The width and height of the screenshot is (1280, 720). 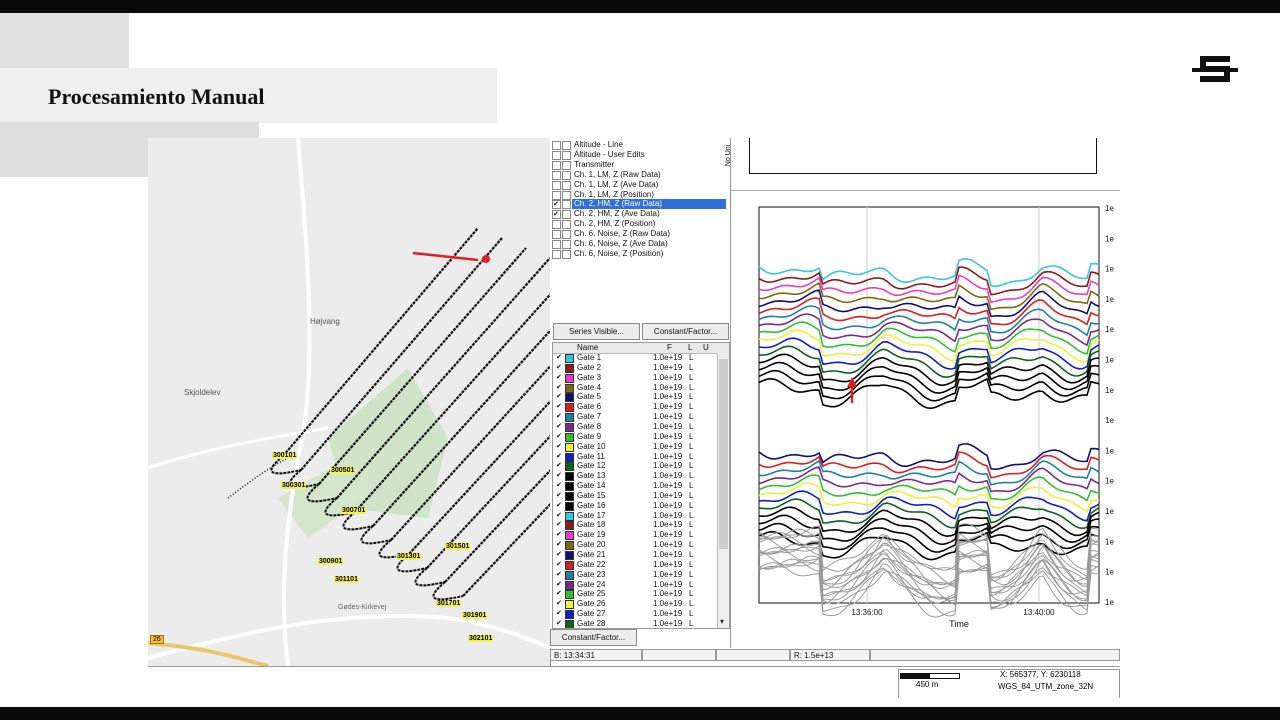 What do you see at coordinates (639, 155) in the screenshot?
I see `series-item: Altitude - User Edits` at bounding box center [639, 155].